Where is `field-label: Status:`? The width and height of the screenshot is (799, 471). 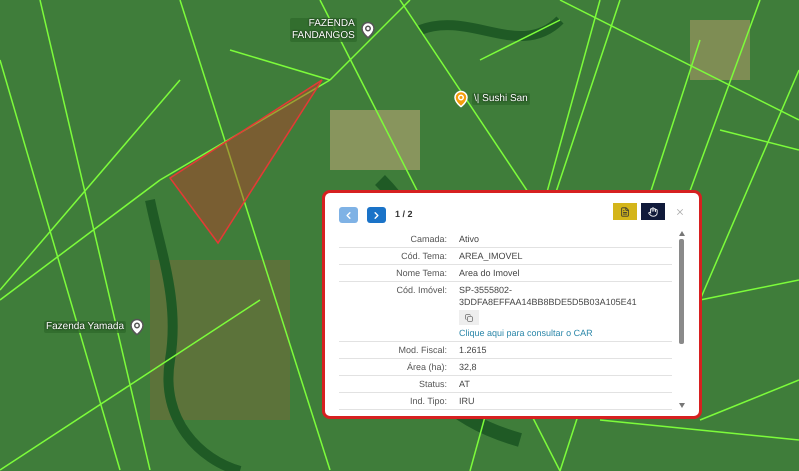
field-label: Status: is located at coordinates (433, 384).